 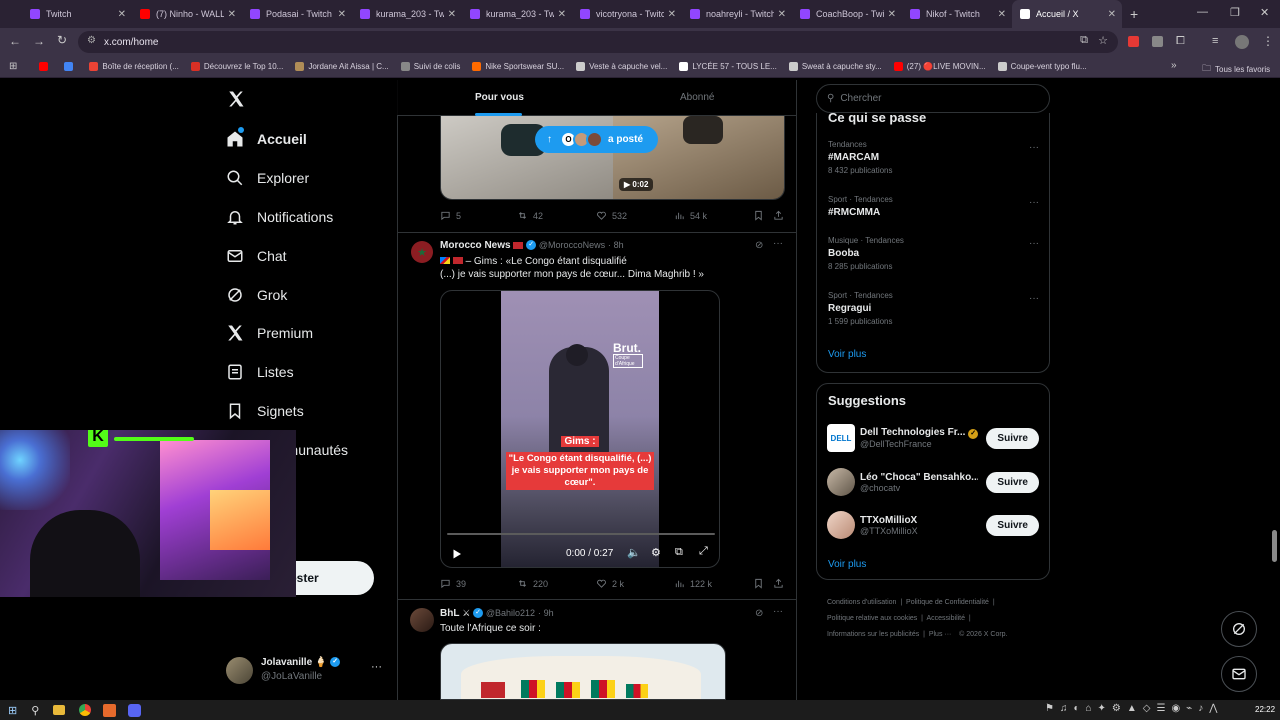 I want to click on site-info-icon: ⚙, so click(x=91, y=40).